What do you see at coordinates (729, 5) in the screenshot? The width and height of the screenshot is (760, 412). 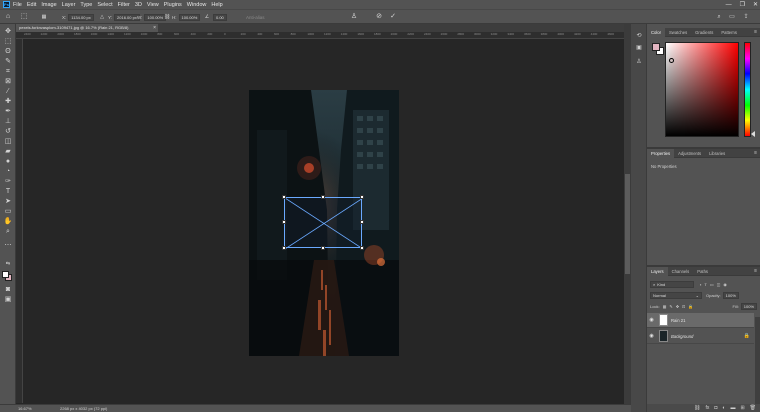 I see `minimize-icon: —` at bounding box center [729, 5].